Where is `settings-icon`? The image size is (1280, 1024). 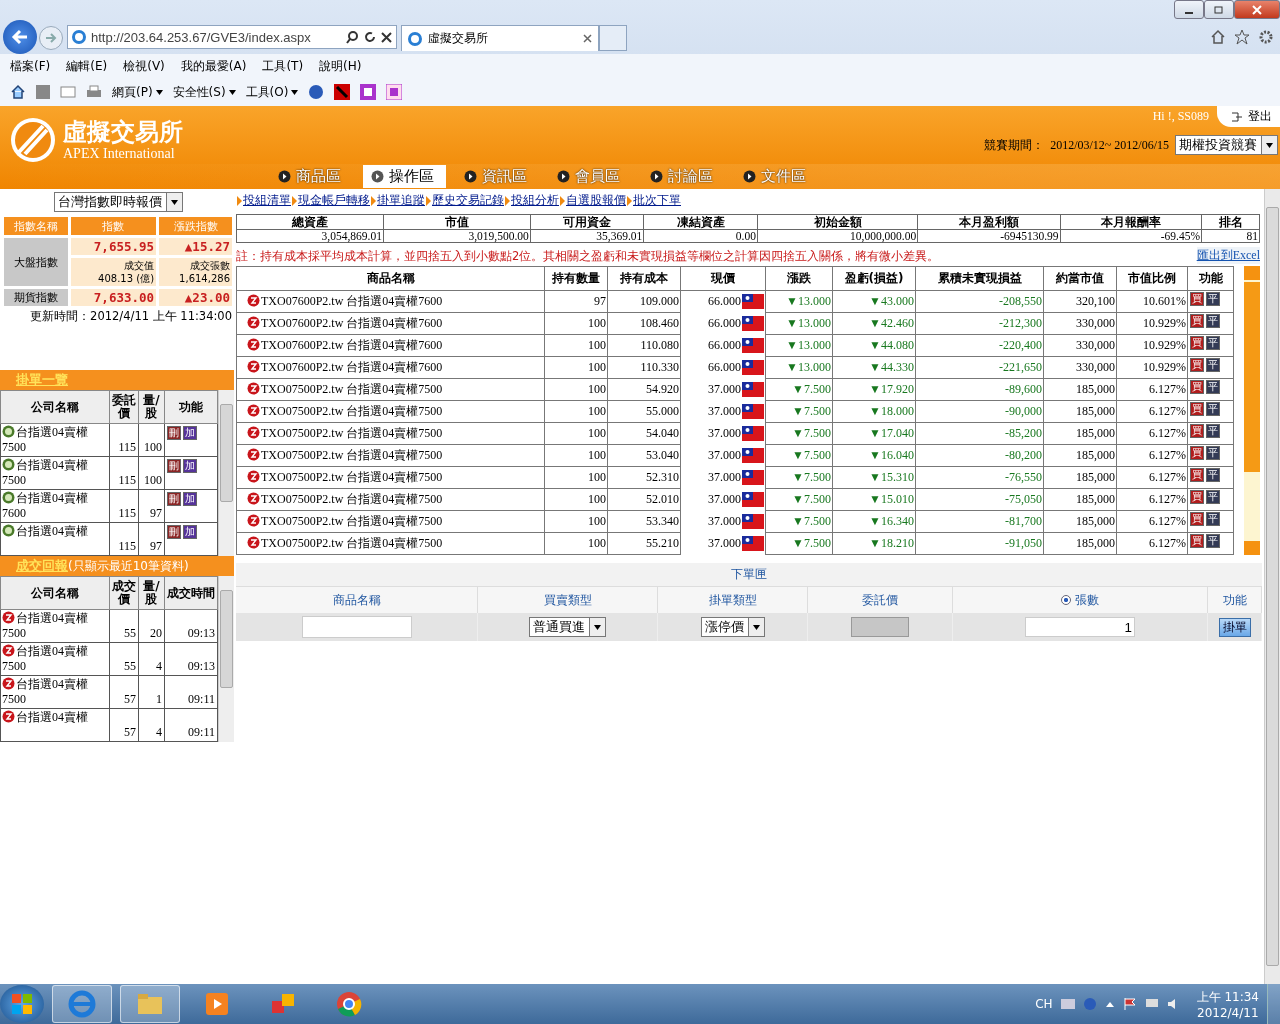 settings-icon is located at coordinates (1266, 37).